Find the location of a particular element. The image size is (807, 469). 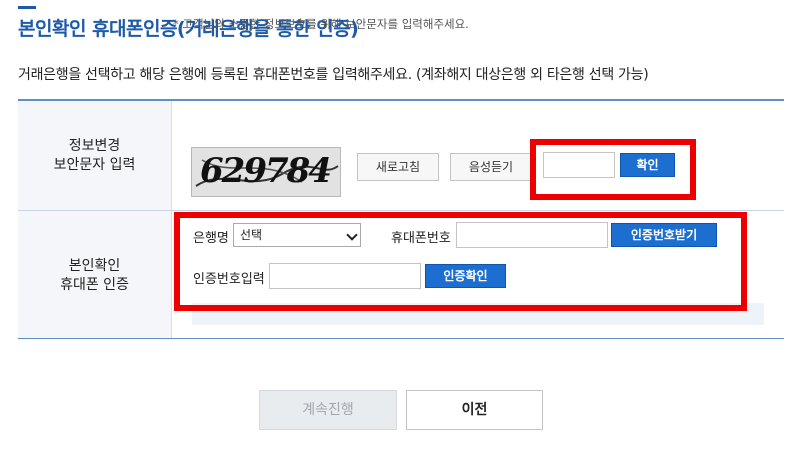

row-divider is located at coordinates (401, 210).